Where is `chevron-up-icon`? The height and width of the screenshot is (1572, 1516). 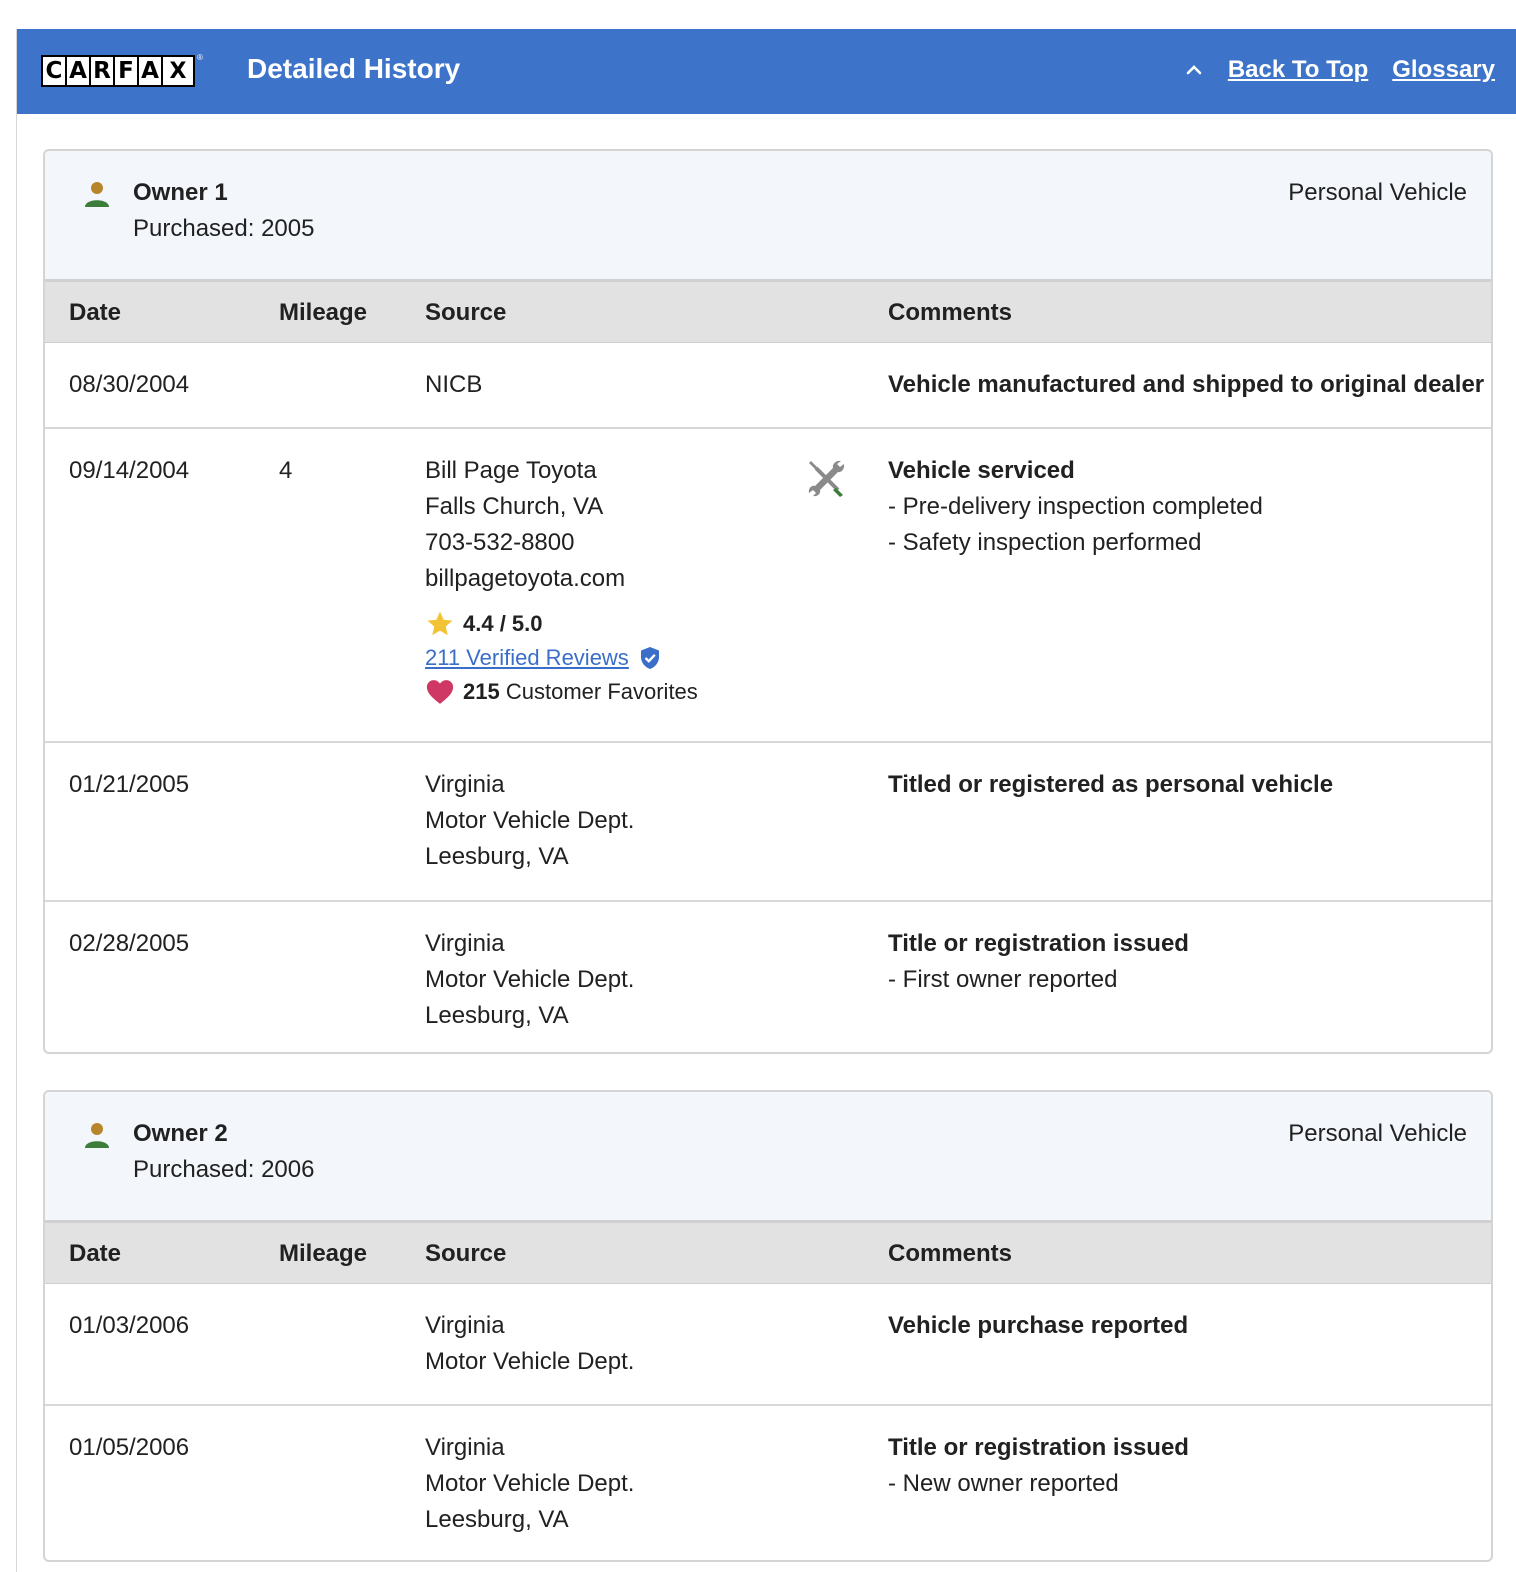 chevron-up-icon is located at coordinates (1194, 70).